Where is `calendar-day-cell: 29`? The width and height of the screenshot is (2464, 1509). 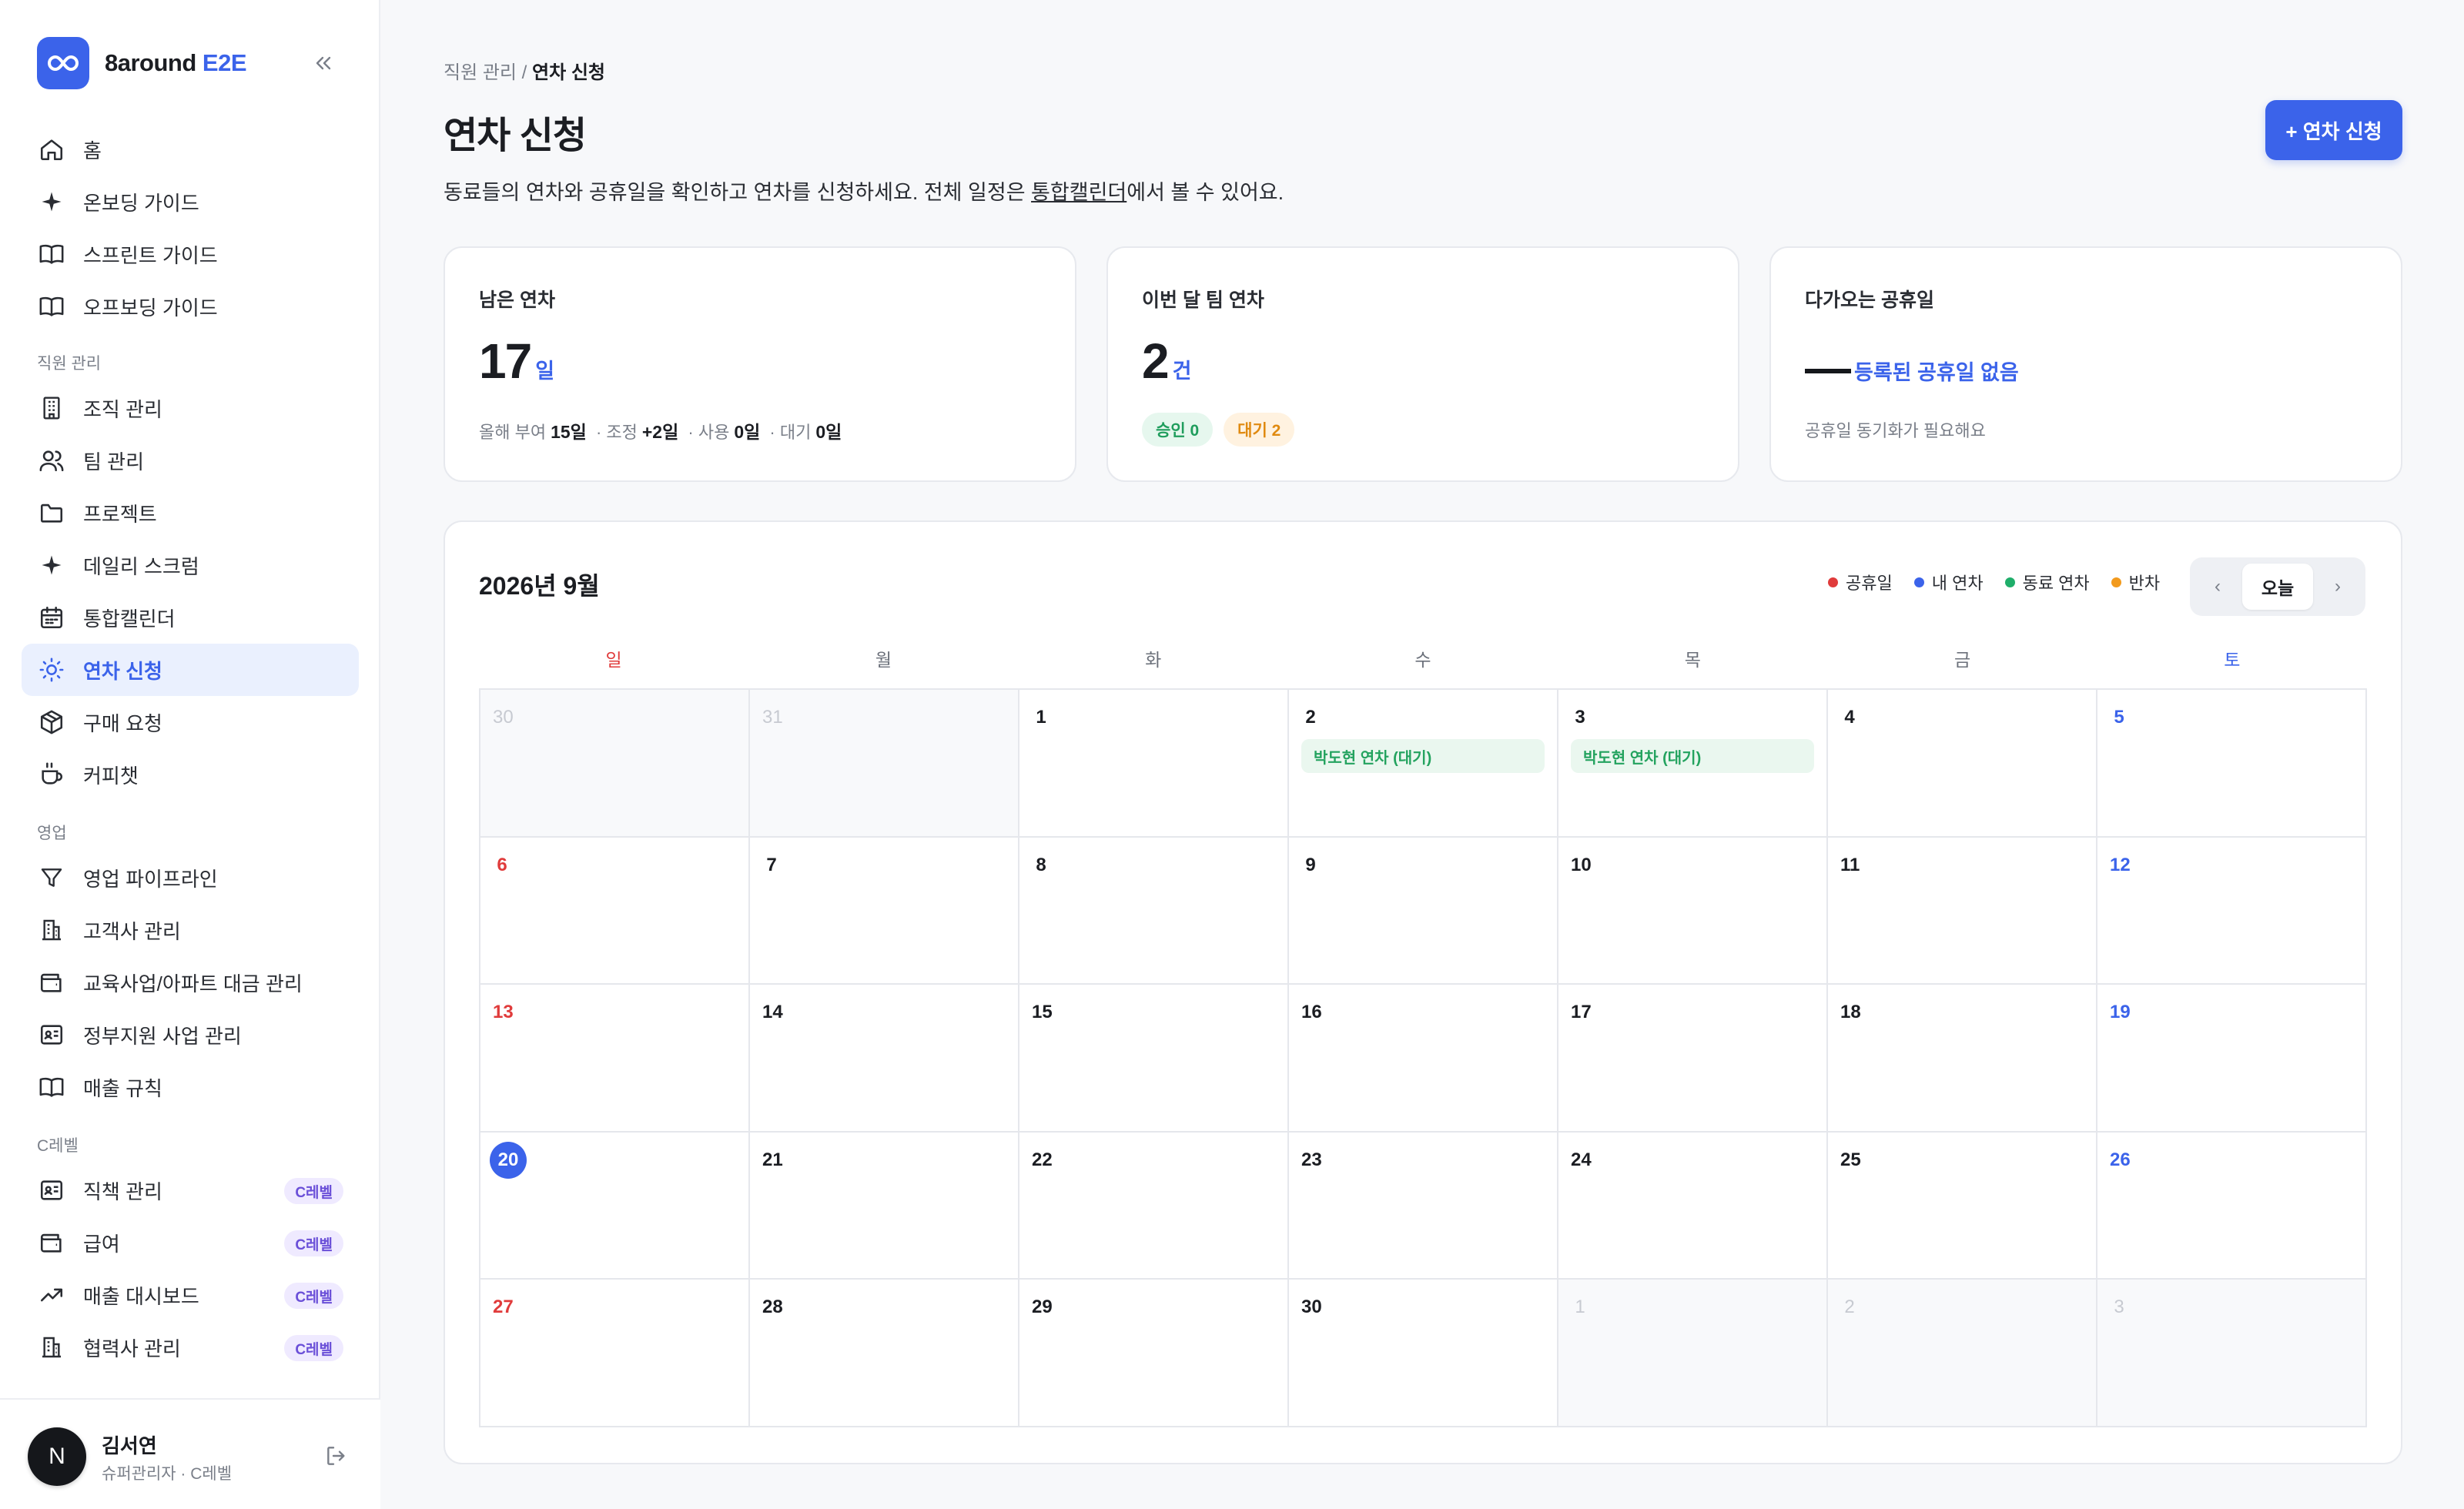 calendar-day-cell: 29 is located at coordinates (1154, 1353).